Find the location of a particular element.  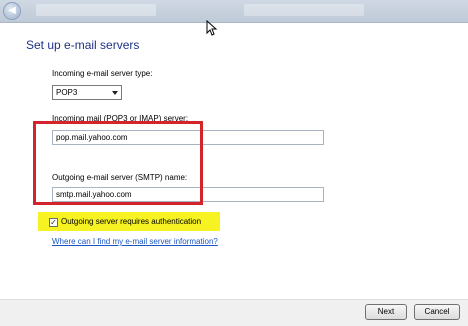

next-button: Next is located at coordinates (386, 312).